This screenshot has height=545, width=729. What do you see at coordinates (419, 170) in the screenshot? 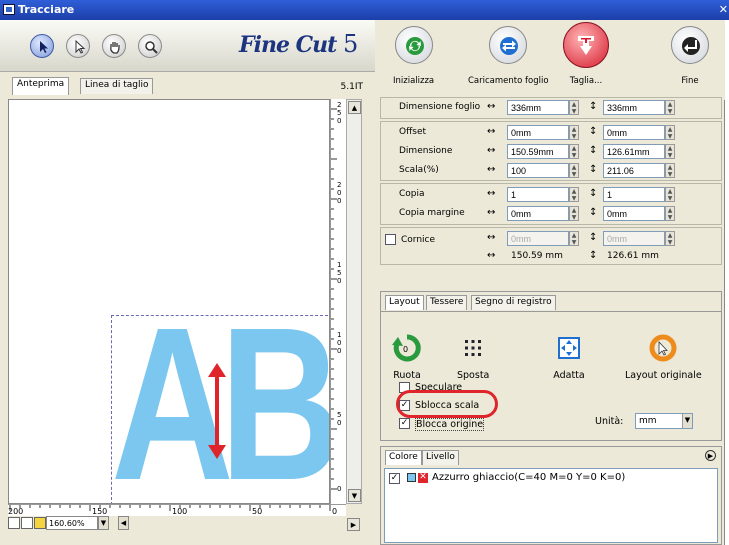
I see `scale-label: Scala(%)` at bounding box center [419, 170].